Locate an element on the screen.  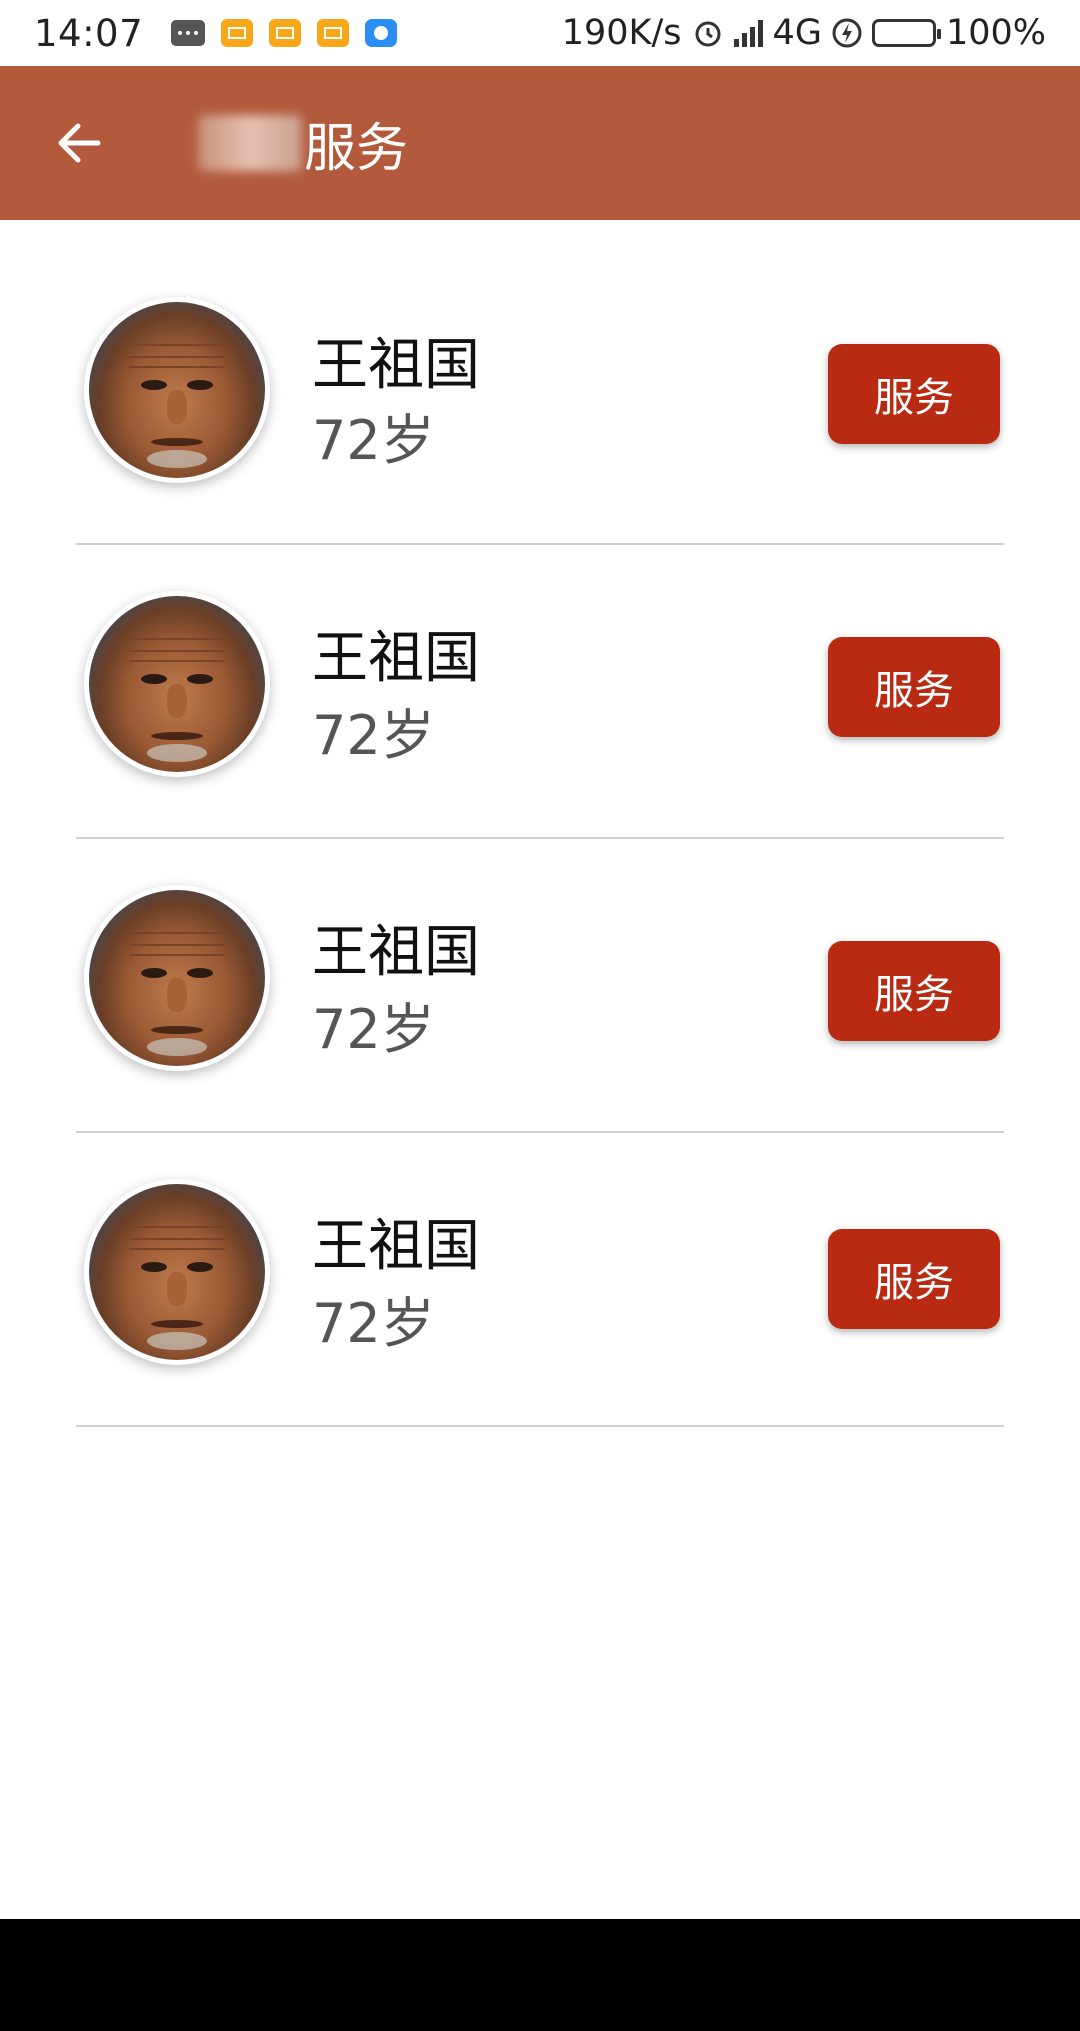
battery-level: 100% is located at coordinates (995, 33).